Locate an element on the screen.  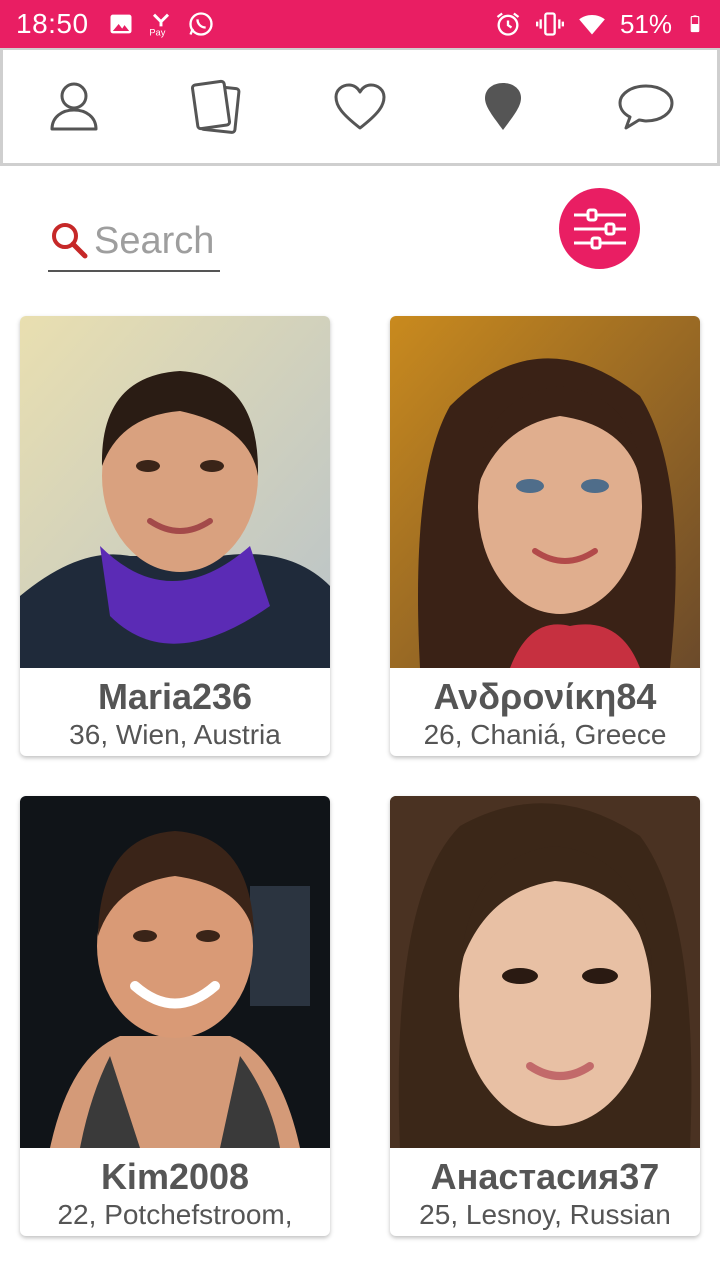
profile-details: 36, Wien, Austria is located at coordinates (175, 734).